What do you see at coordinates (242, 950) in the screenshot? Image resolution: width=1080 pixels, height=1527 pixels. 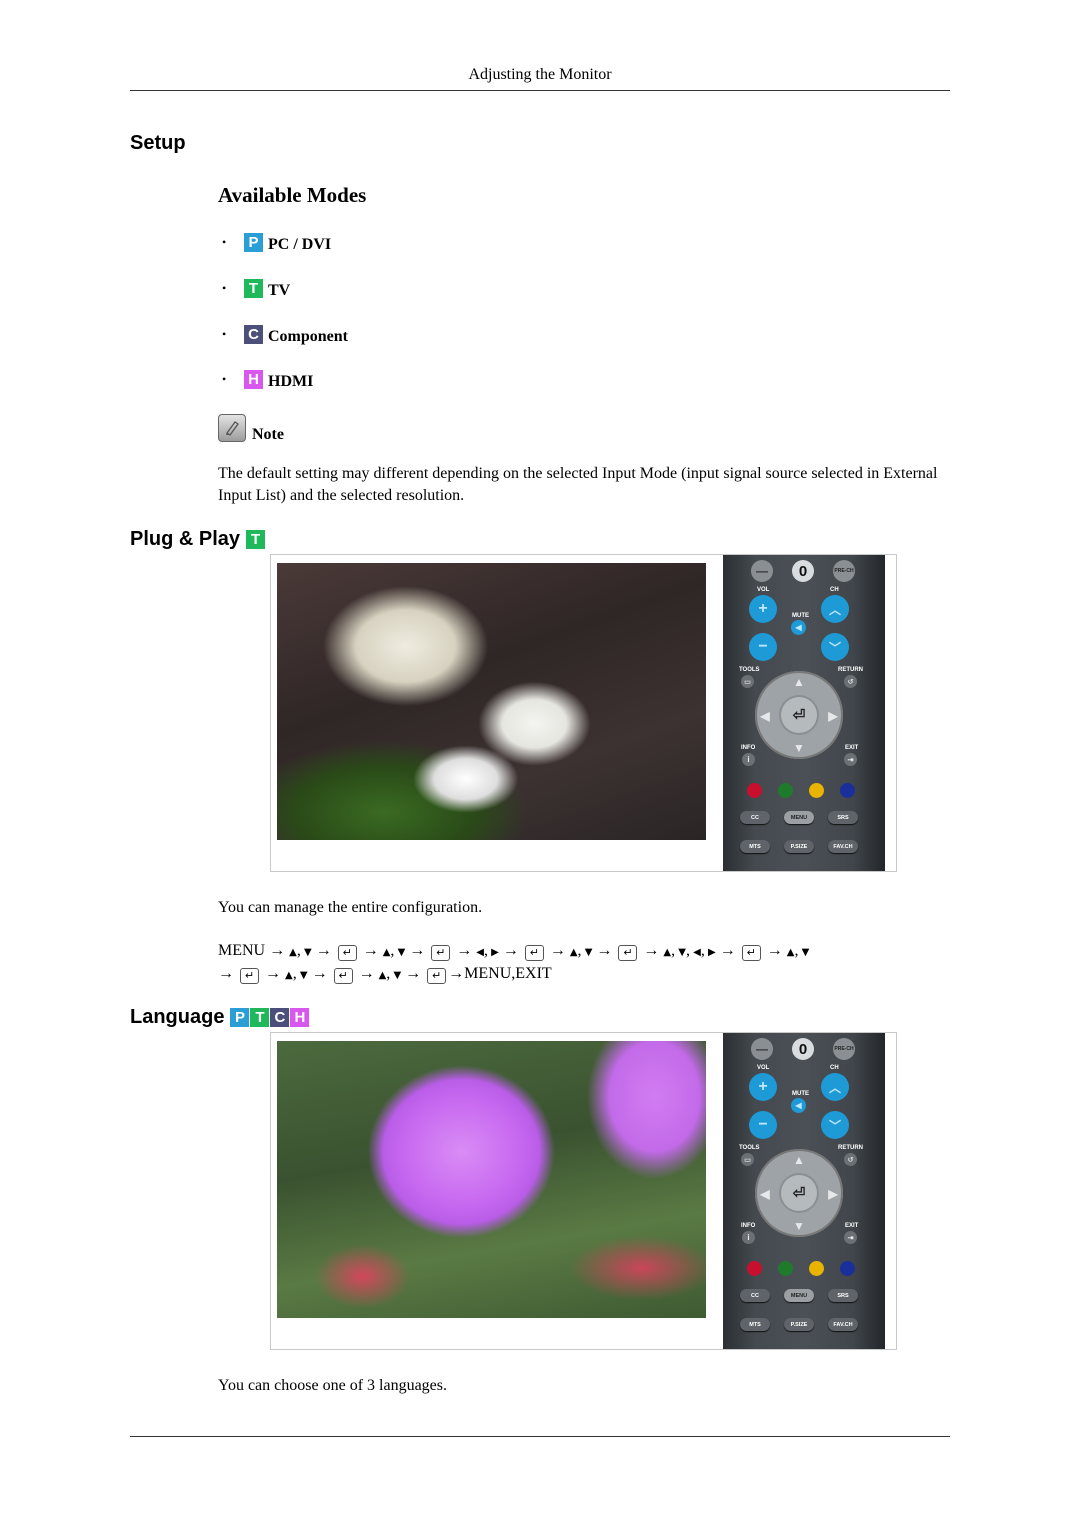 I see `sequence-text: MENU` at bounding box center [242, 950].